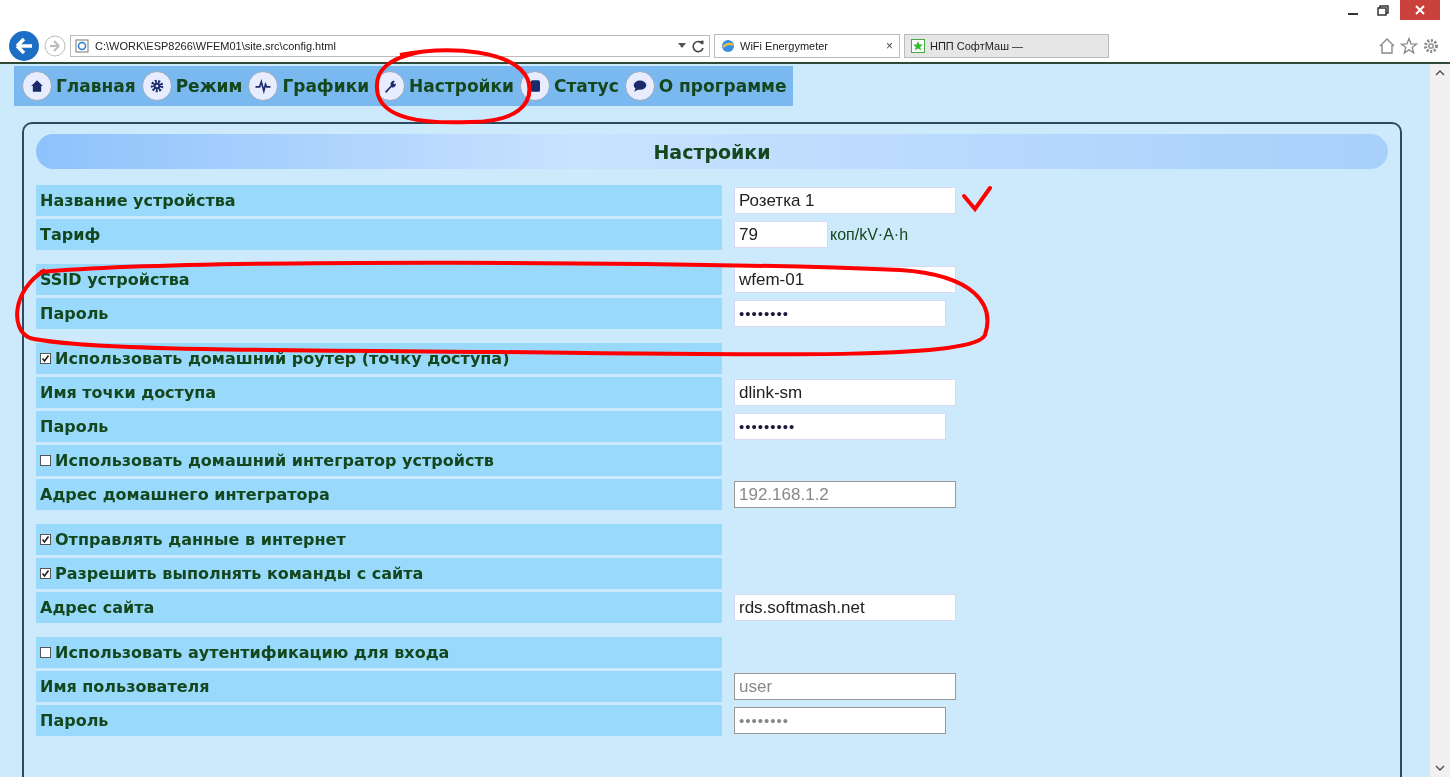 The image size is (1450, 777). Describe the element at coordinates (869, 234) in the screenshot. I see `unit-label: коп/kV·A·h` at that location.